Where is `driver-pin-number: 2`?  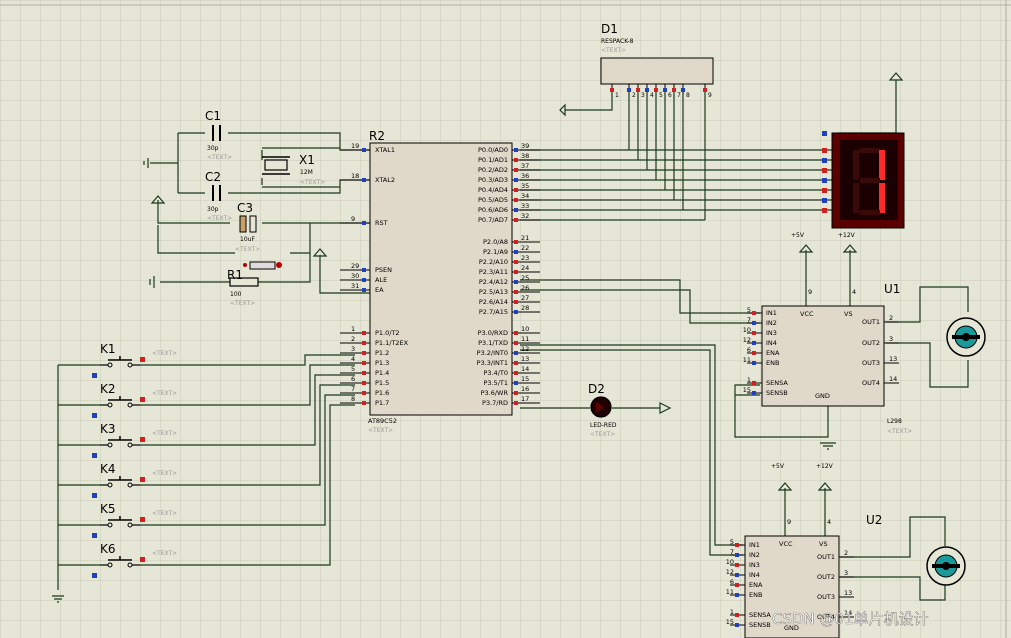
driver-pin-number: 2 is located at coordinates (891, 318).